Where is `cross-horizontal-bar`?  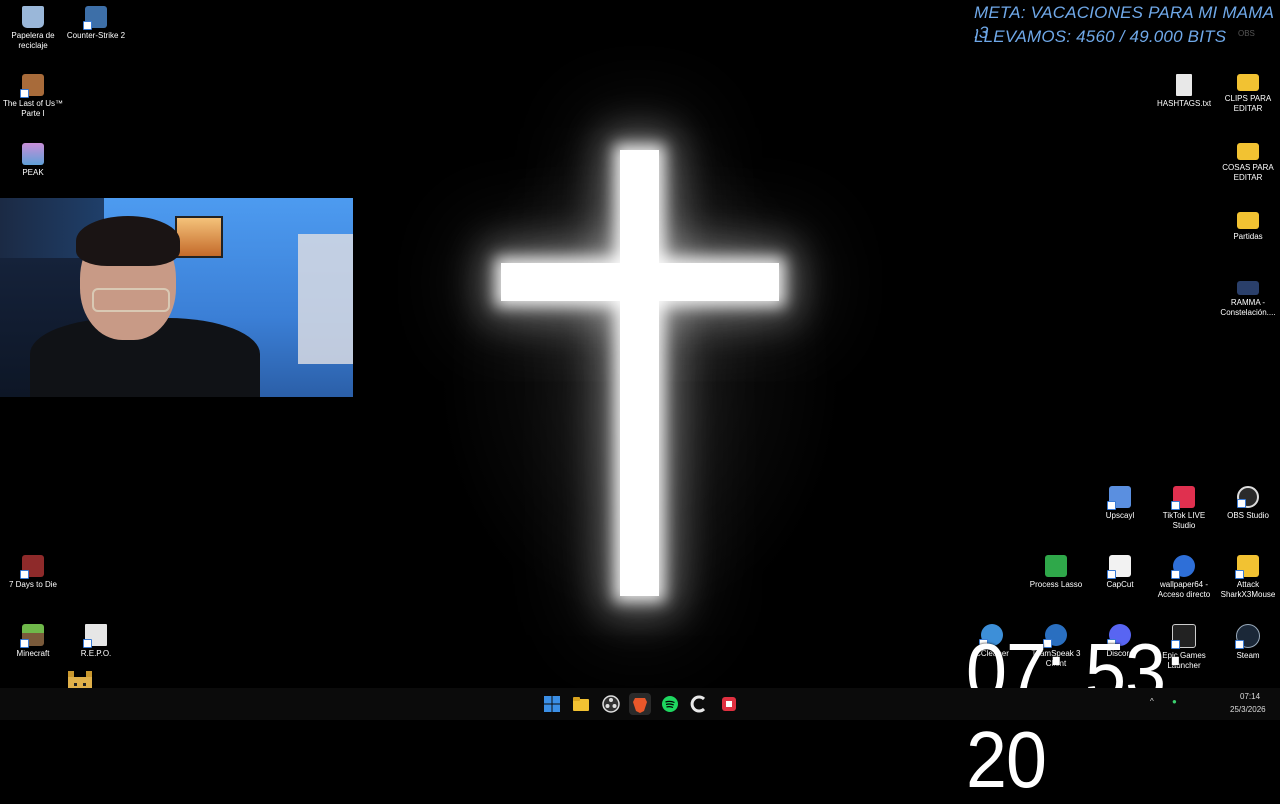
cross-horizontal-bar is located at coordinates (640, 282).